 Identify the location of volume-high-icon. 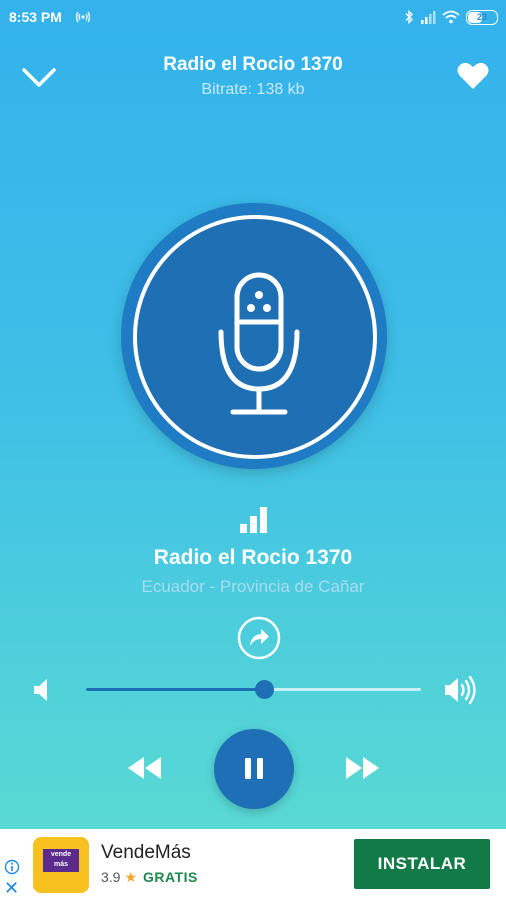
(460, 690).